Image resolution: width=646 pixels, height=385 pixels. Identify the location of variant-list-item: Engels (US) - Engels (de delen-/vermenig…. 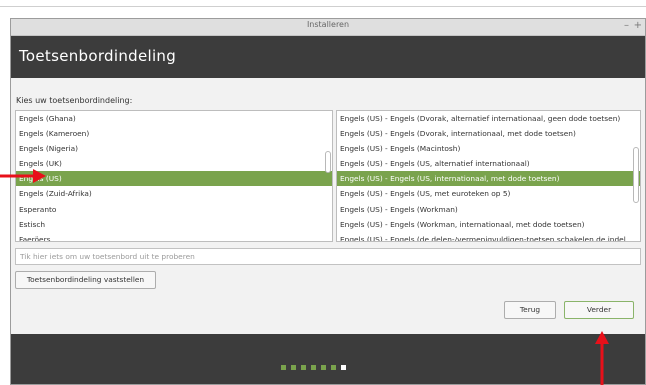
(488, 236).